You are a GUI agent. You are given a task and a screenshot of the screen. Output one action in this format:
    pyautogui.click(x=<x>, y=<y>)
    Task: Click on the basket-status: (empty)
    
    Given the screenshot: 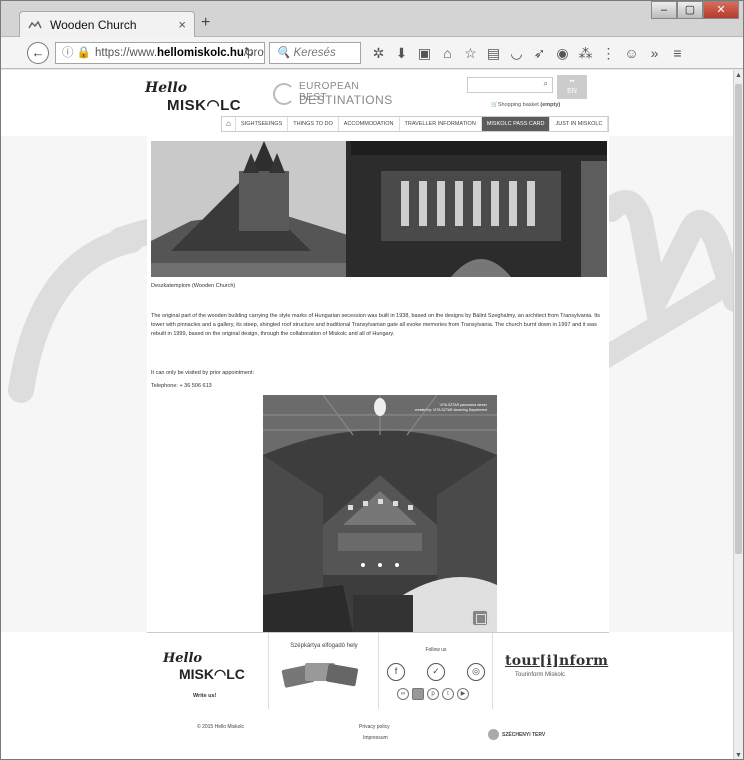 What is the action you would take?
    pyautogui.click(x=550, y=105)
    